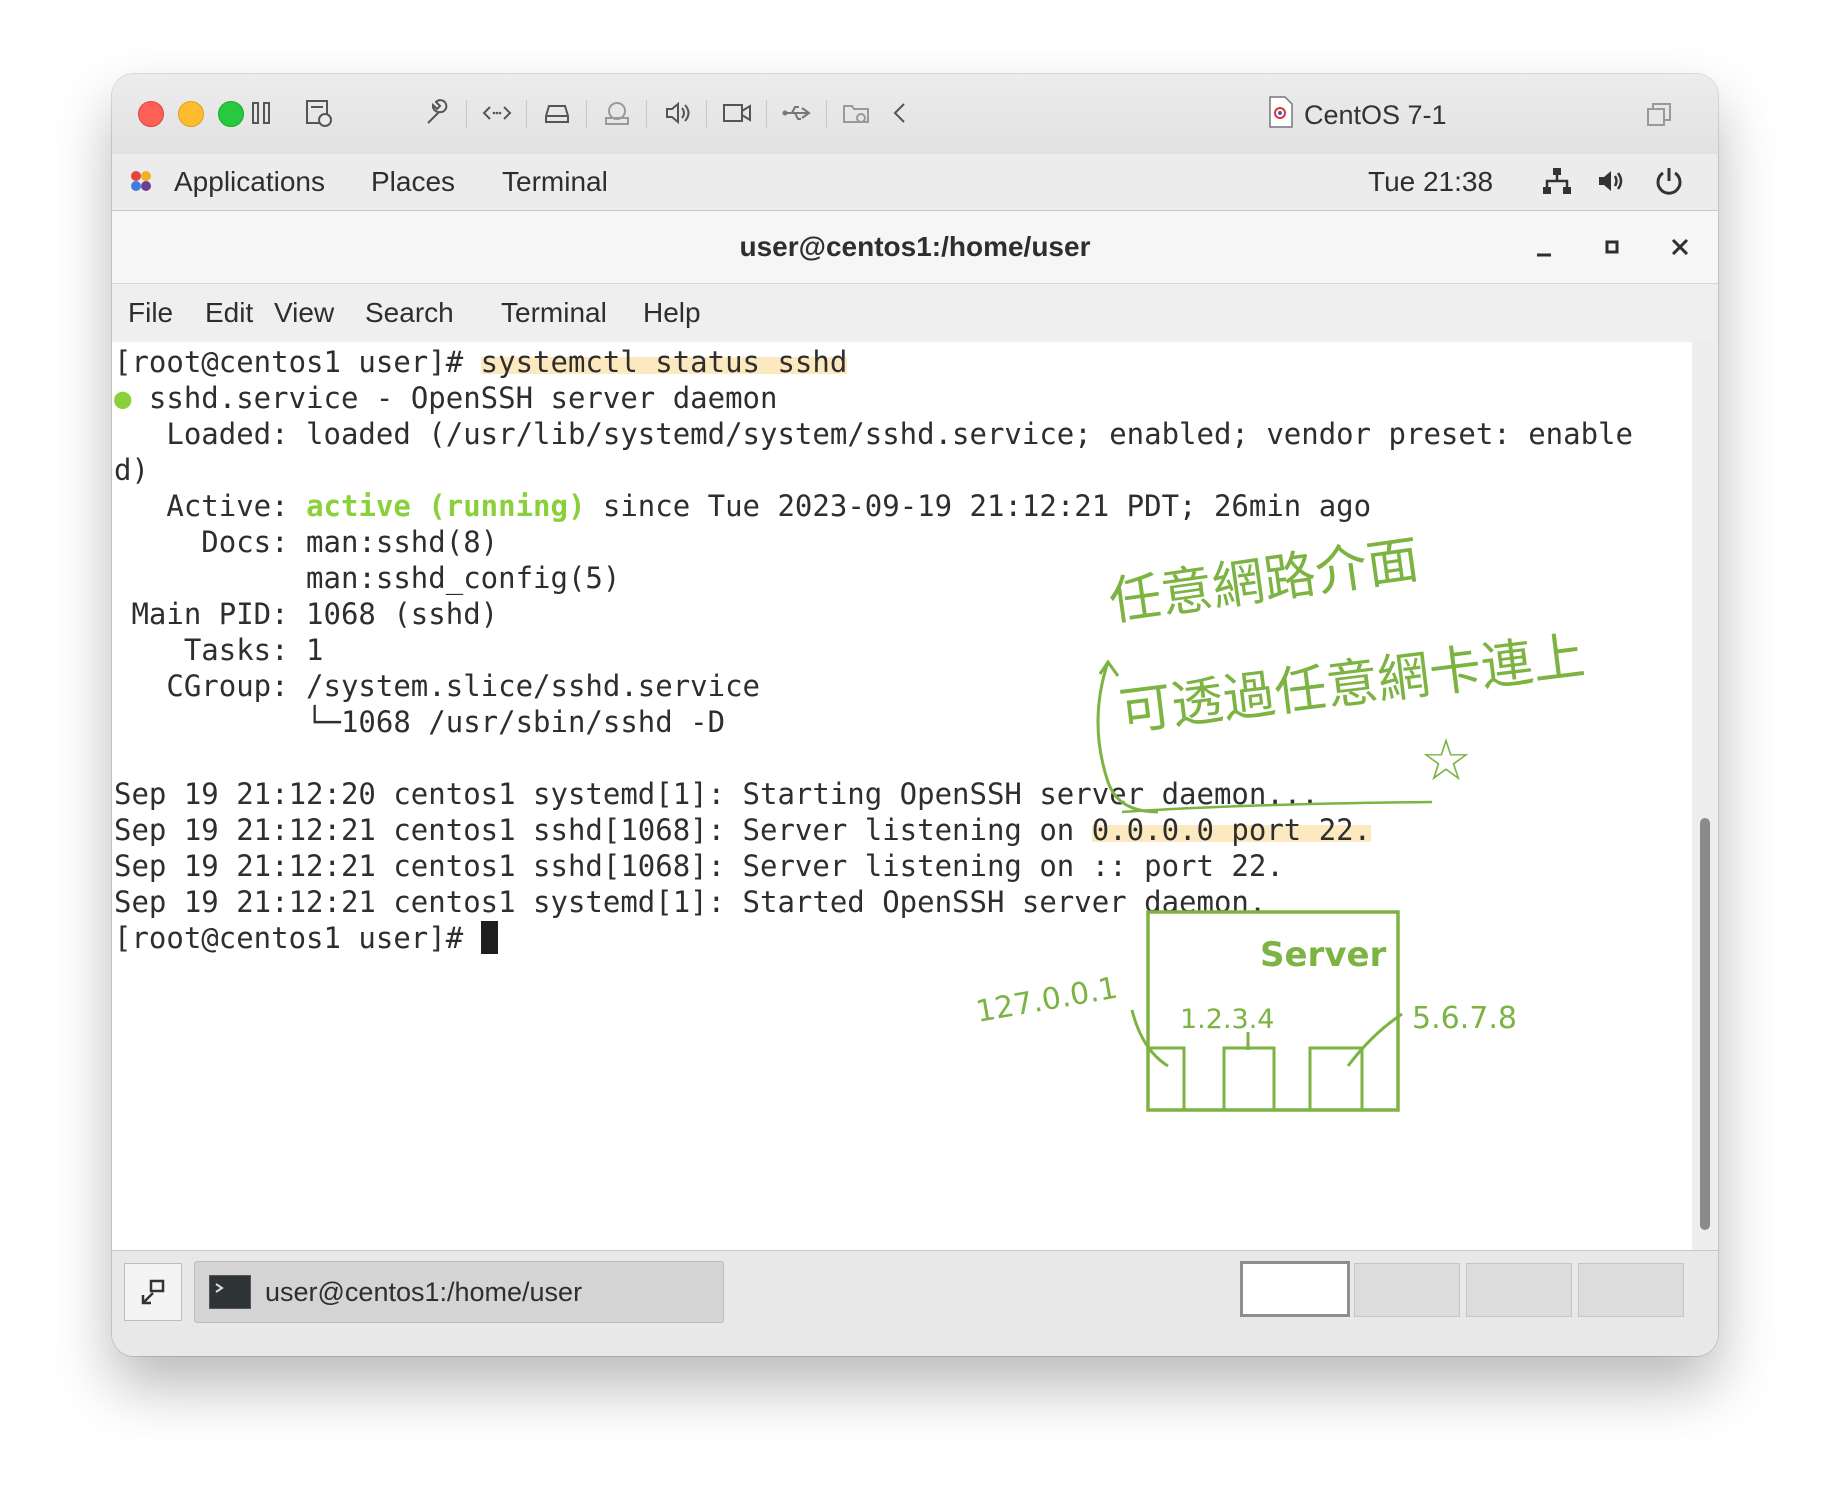  I want to click on terminal-title: user@centos1:/home/user, so click(915, 246).